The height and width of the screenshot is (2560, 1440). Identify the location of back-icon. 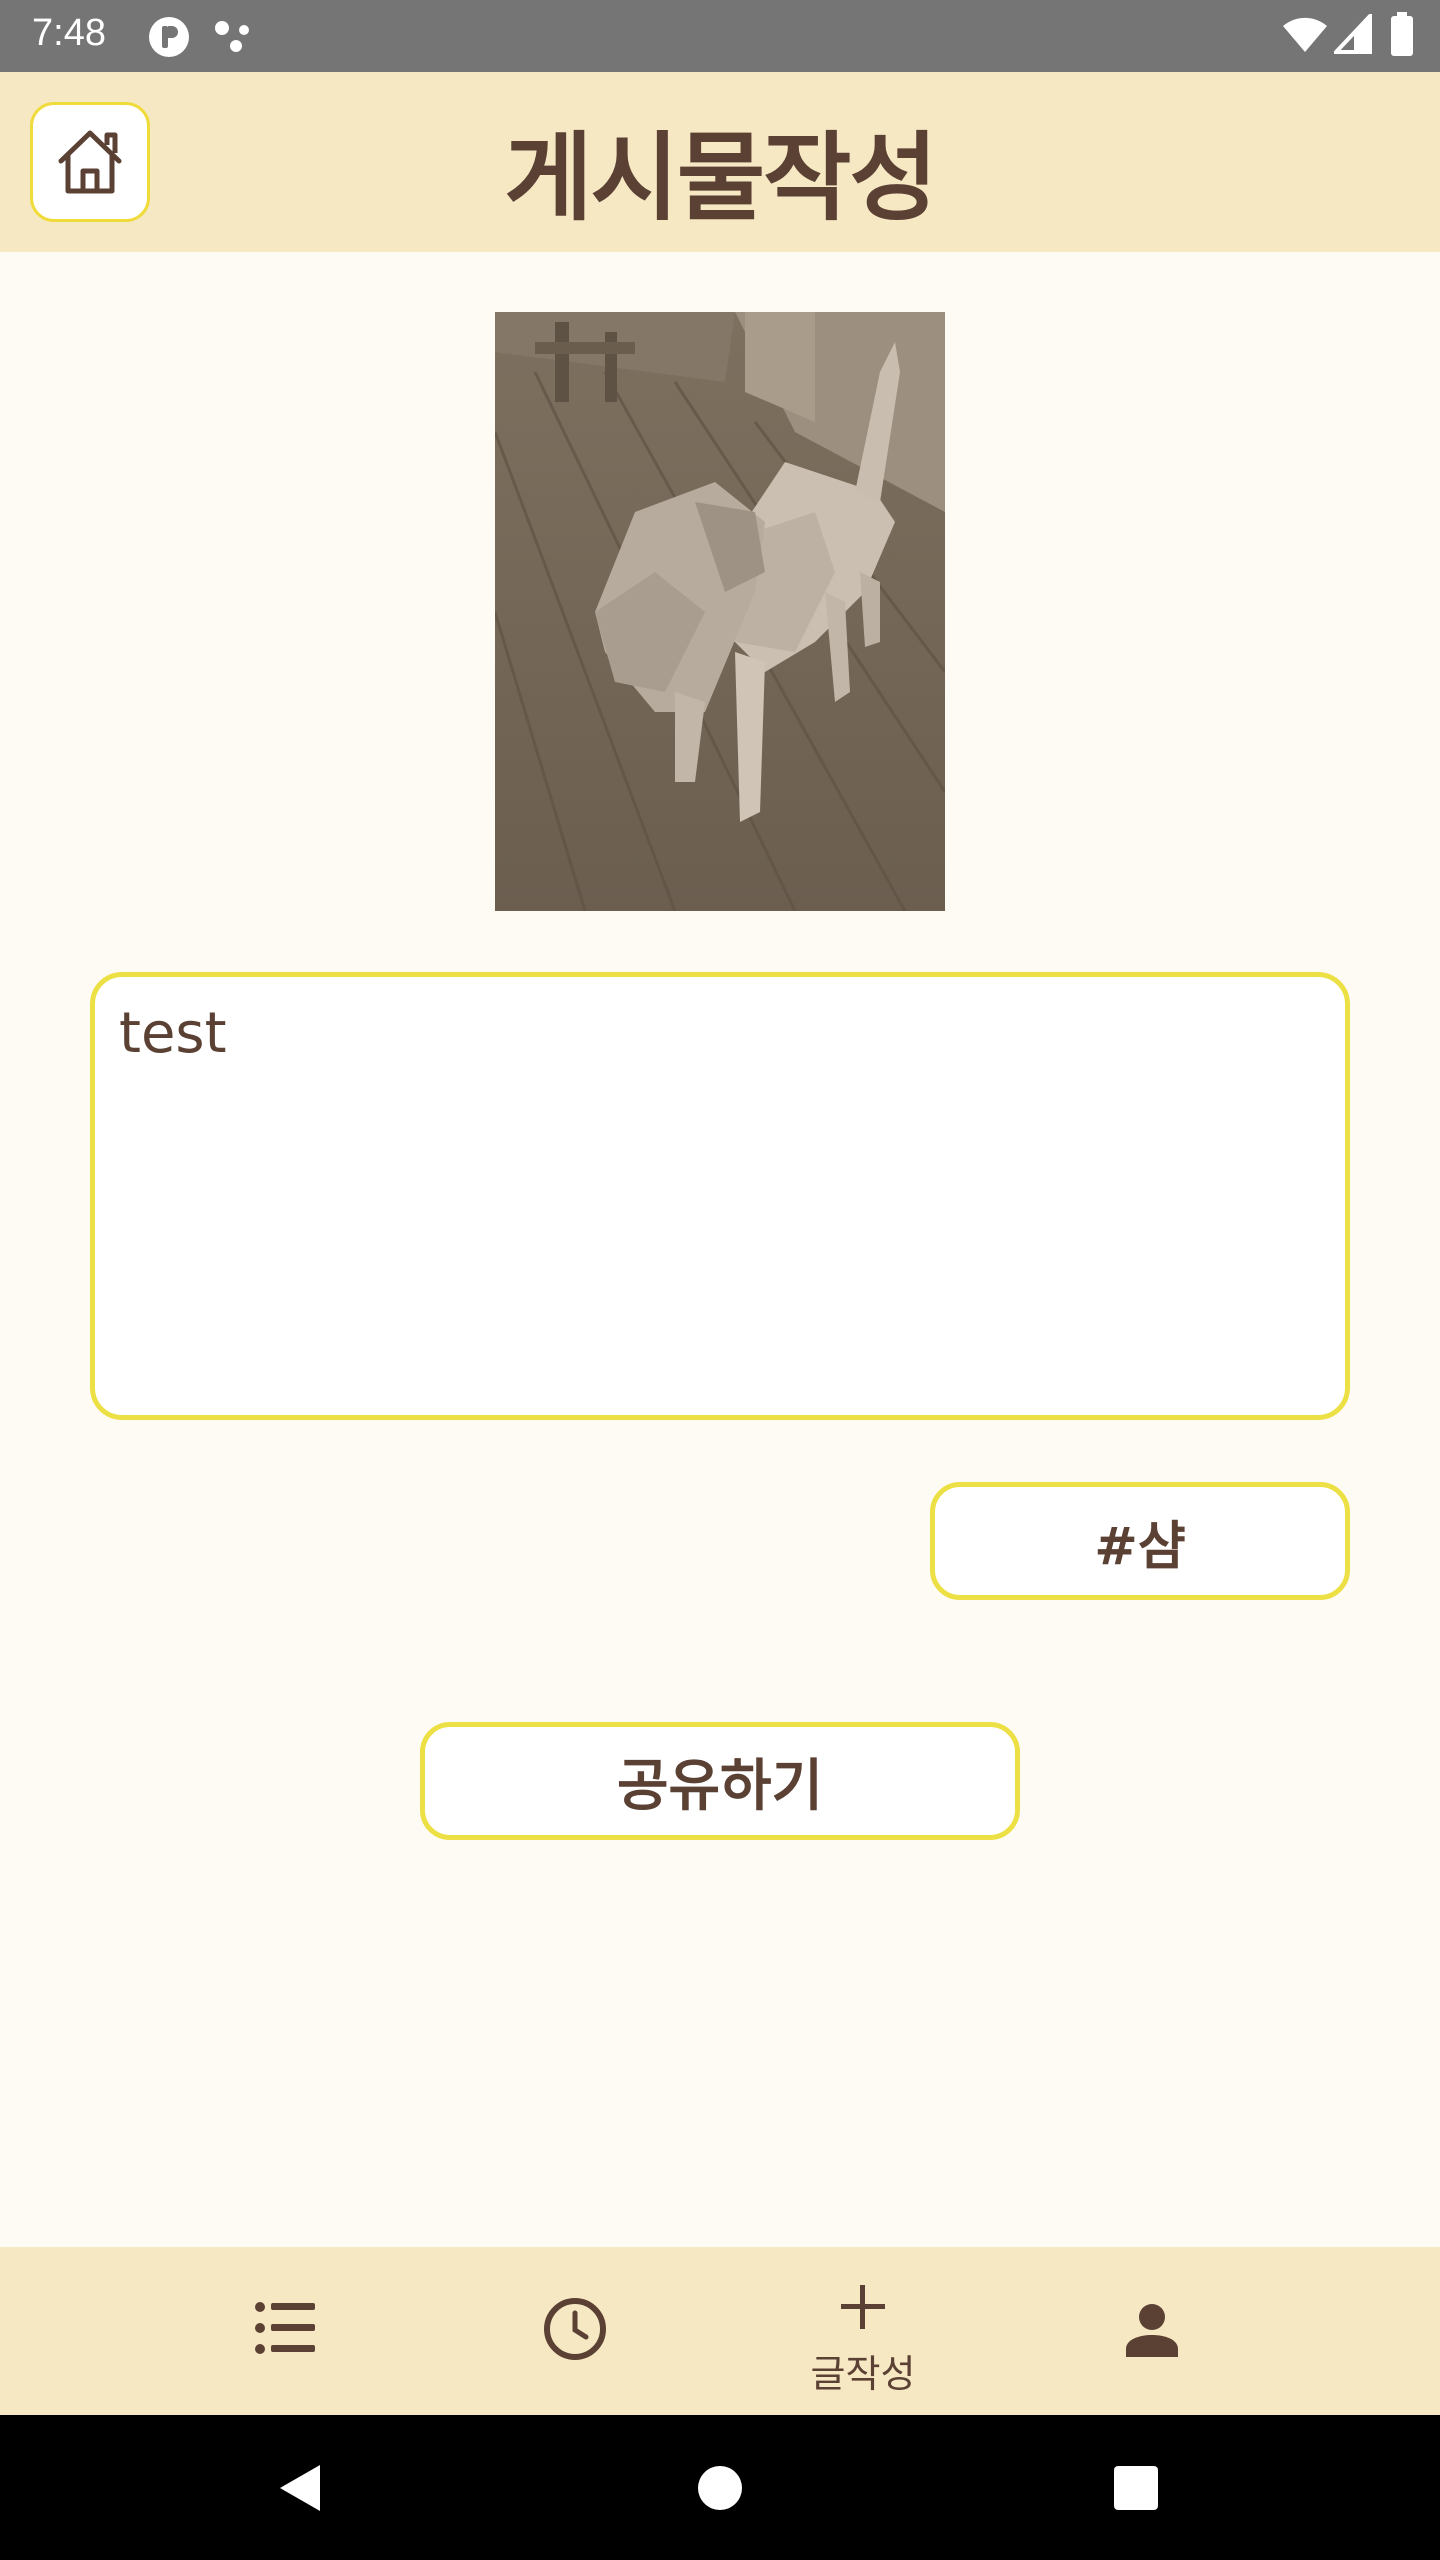
(300, 2487).